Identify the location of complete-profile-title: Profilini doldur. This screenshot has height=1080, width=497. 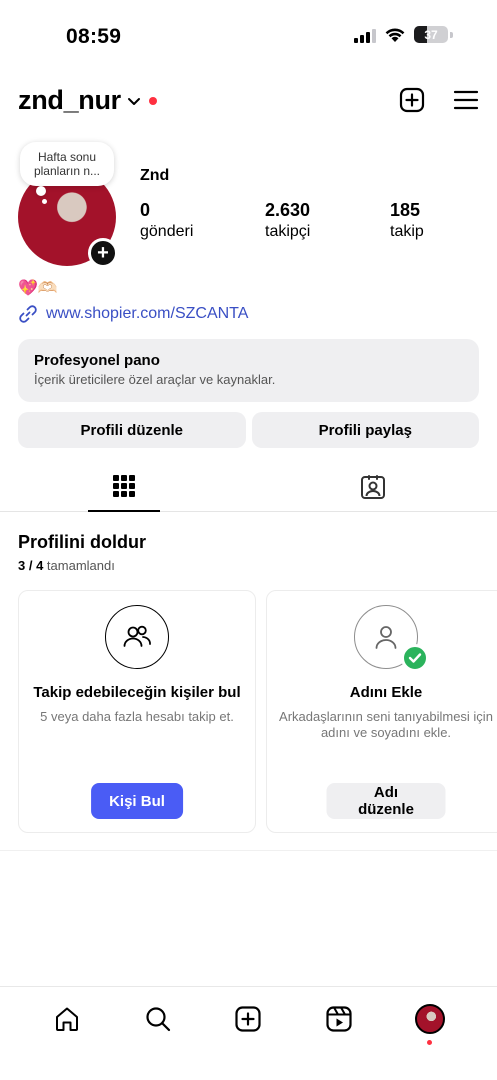
(82, 542).